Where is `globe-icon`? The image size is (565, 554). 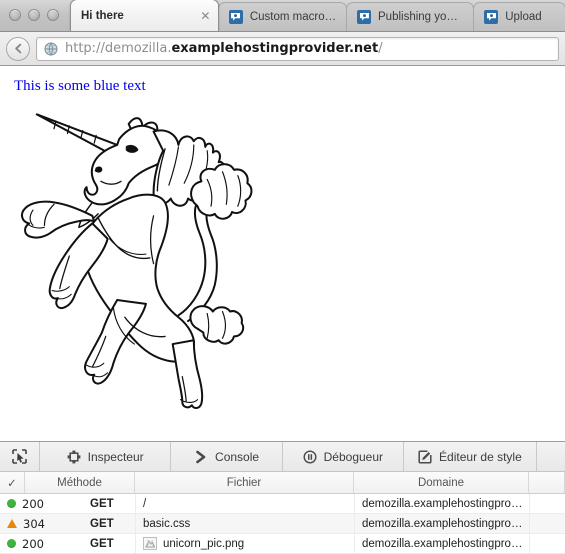 globe-icon is located at coordinates (51, 49).